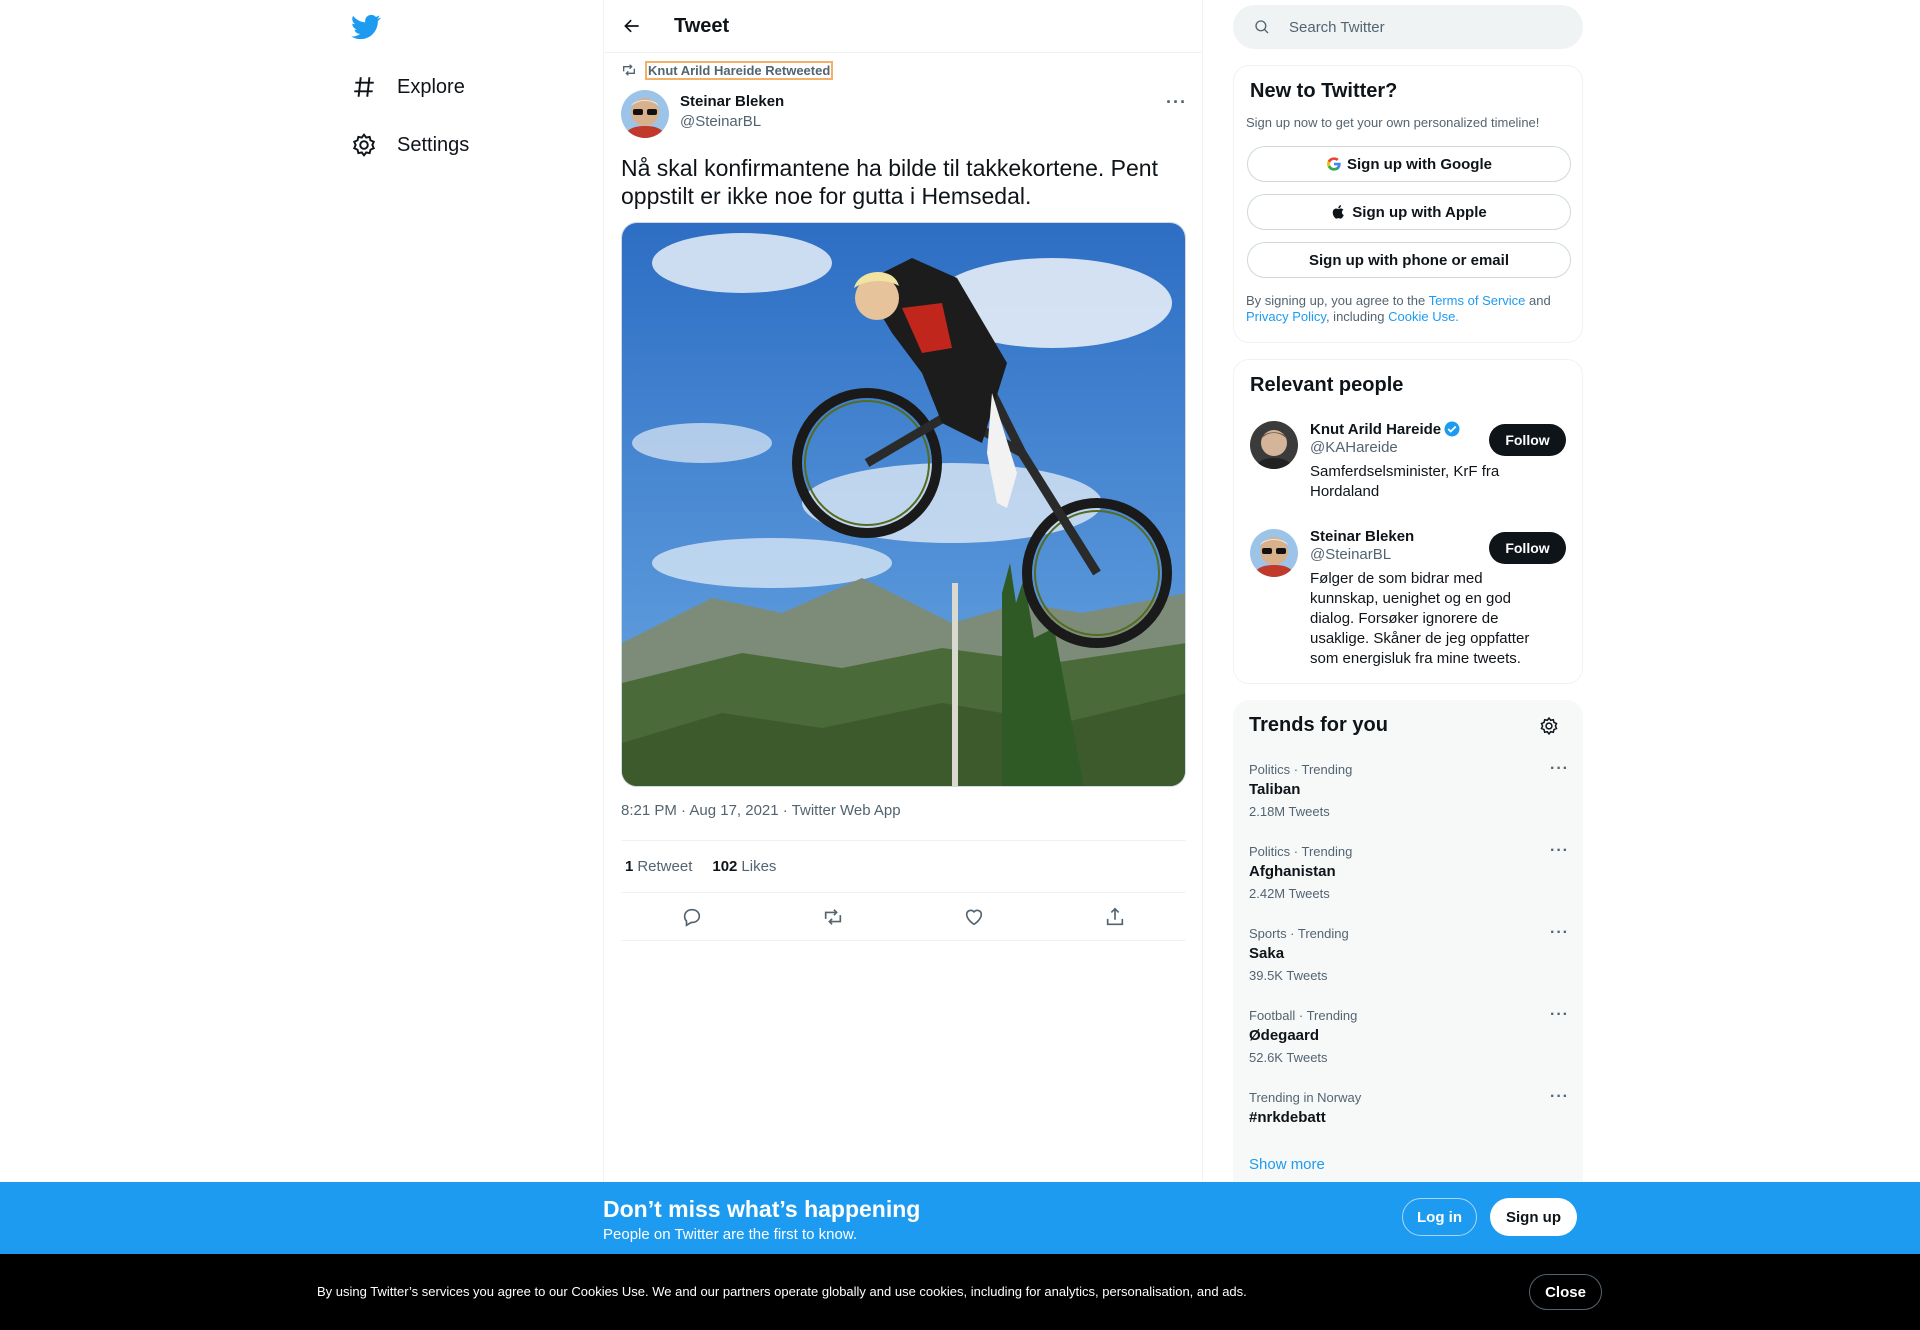 Image resolution: width=1920 pixels, height=1330 pixels. I want to click on hashtag-icon, so click(364, 87).